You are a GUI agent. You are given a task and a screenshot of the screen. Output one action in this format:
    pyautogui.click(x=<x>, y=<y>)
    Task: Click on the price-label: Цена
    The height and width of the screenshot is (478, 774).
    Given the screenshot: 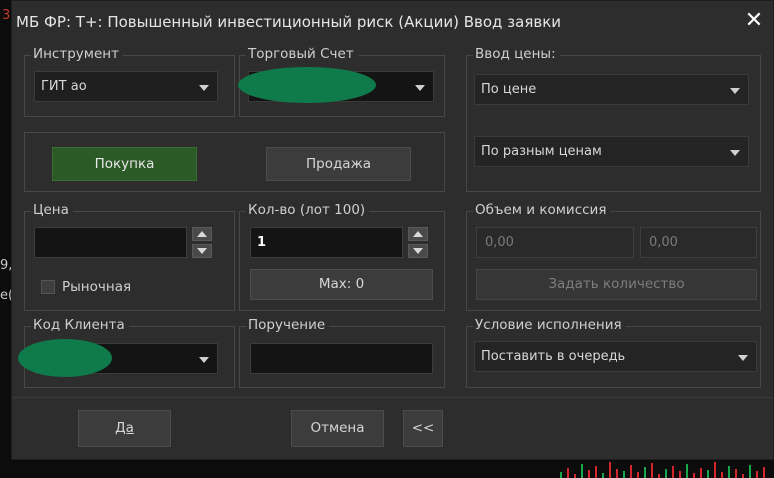 What is the action you would take?
    pyautogui.click(x=52, y=210)
    